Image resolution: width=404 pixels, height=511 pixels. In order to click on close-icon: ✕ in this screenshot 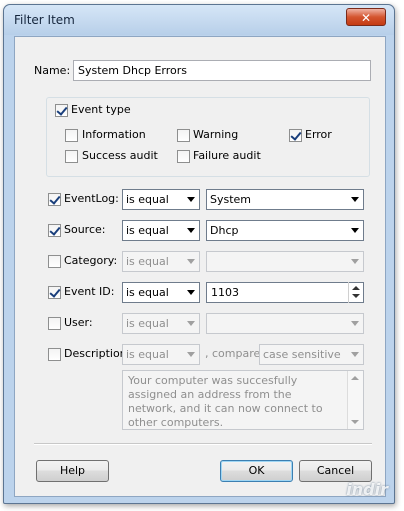, I will do `click(366, 18)`.